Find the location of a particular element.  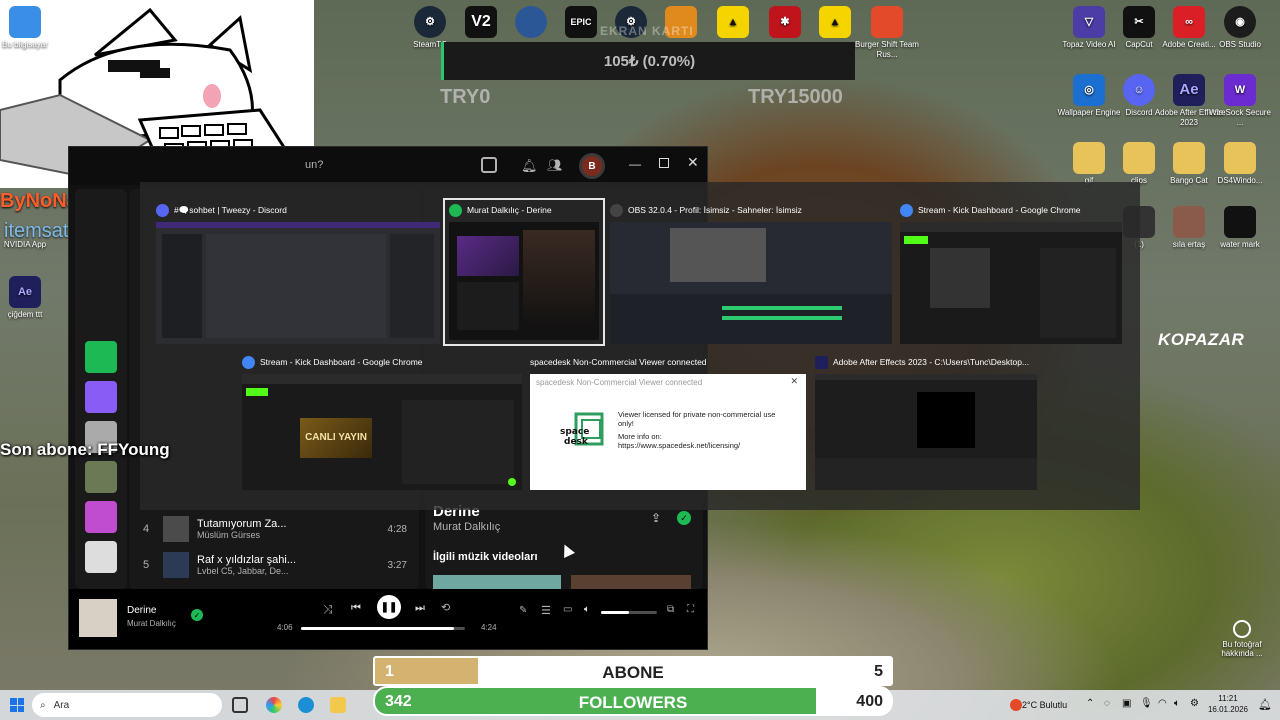

game-icon: ▲ is located at coordinates (733, 22).